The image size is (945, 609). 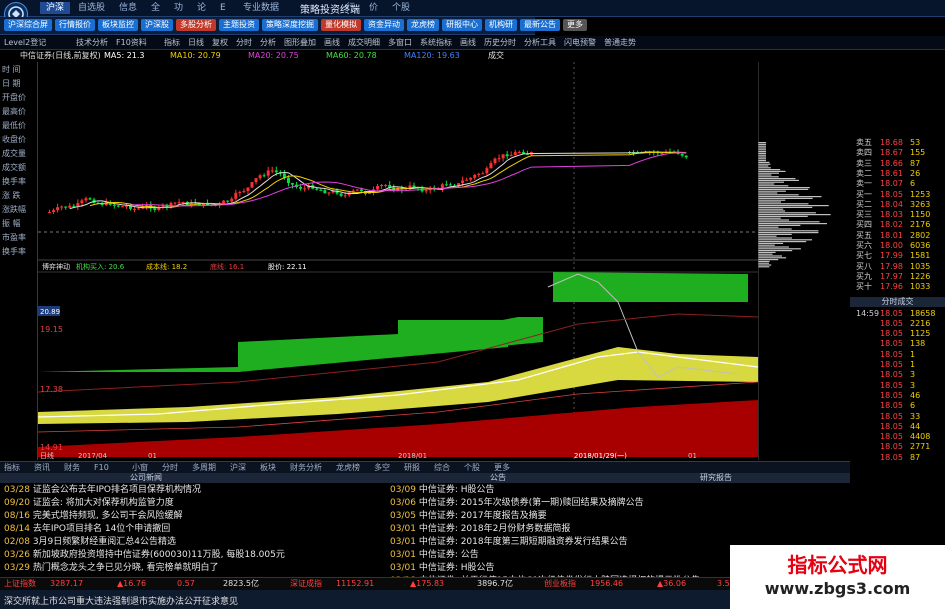 I want to click on current-price-label: 20.89, so click(x=50, y=312).